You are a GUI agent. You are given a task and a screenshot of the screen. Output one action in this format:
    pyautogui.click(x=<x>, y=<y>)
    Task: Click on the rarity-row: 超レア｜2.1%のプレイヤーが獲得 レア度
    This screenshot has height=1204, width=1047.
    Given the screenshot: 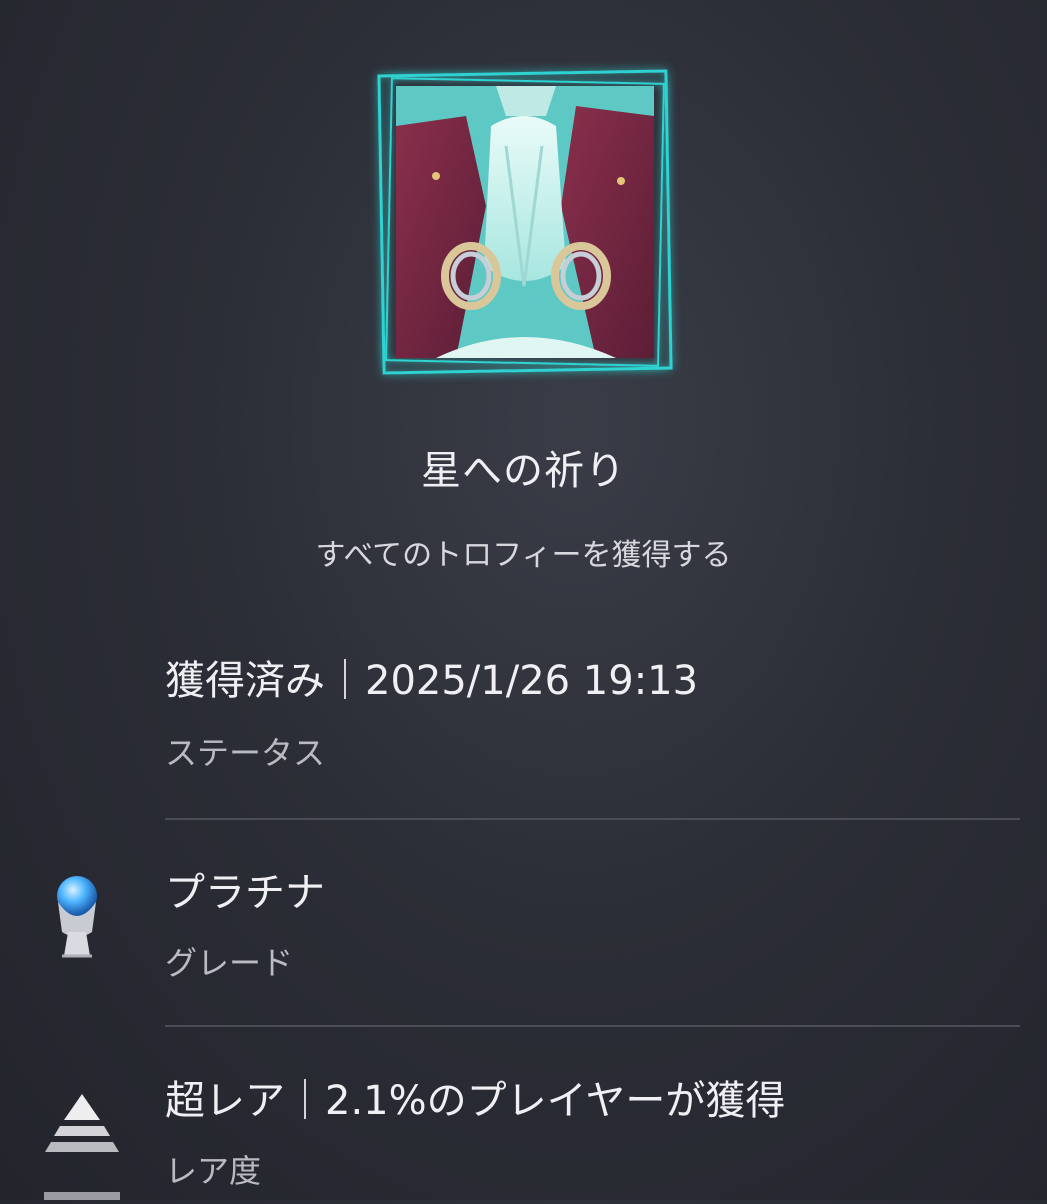 What is the action you would take?
    pyautogui.click(x=523, y=1129)
    